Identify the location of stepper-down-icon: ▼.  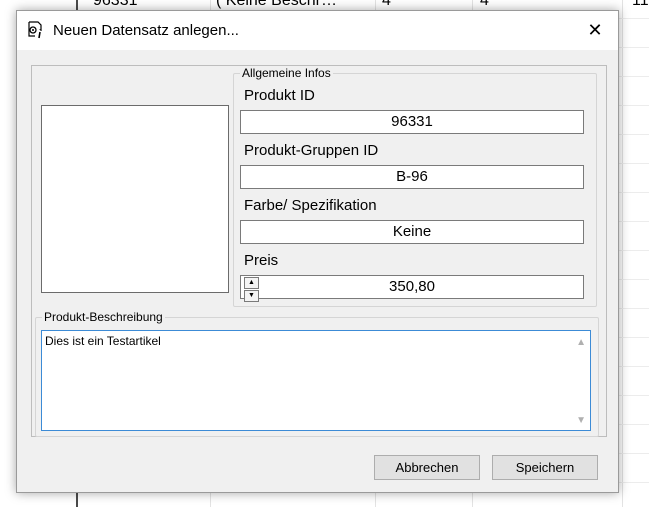
(251, 296).